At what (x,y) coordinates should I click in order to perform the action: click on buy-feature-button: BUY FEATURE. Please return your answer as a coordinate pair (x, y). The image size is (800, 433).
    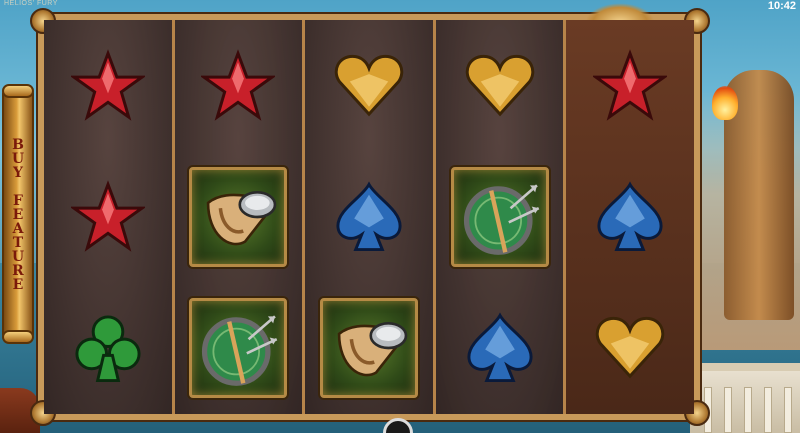
    Looking at the image, I should click on (18, 214).